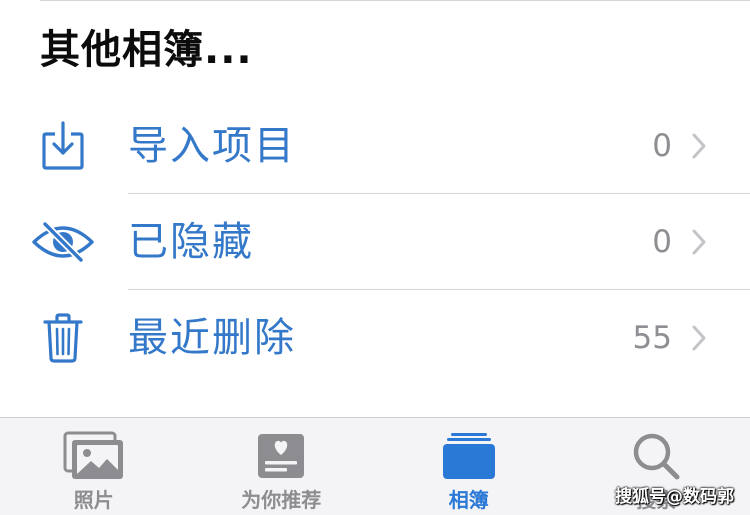 The width and height of the screenshot is (750, 515). I want to click on tab-label: 相簿, so click(468, 500).